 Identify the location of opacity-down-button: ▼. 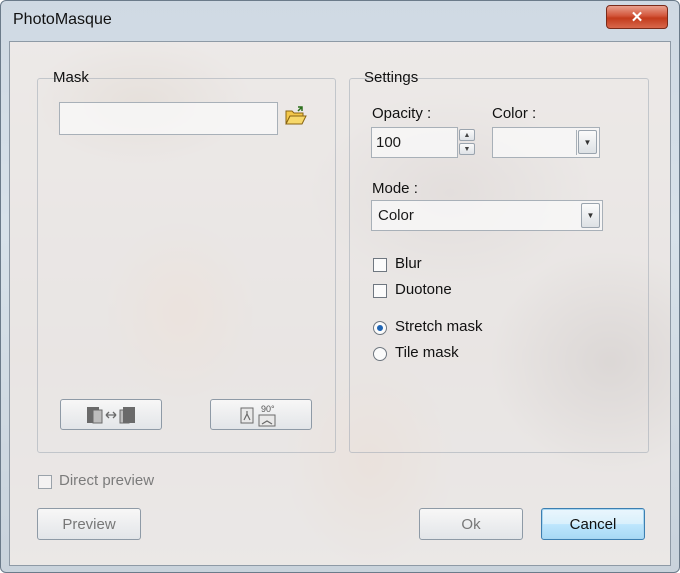
(467, 149).